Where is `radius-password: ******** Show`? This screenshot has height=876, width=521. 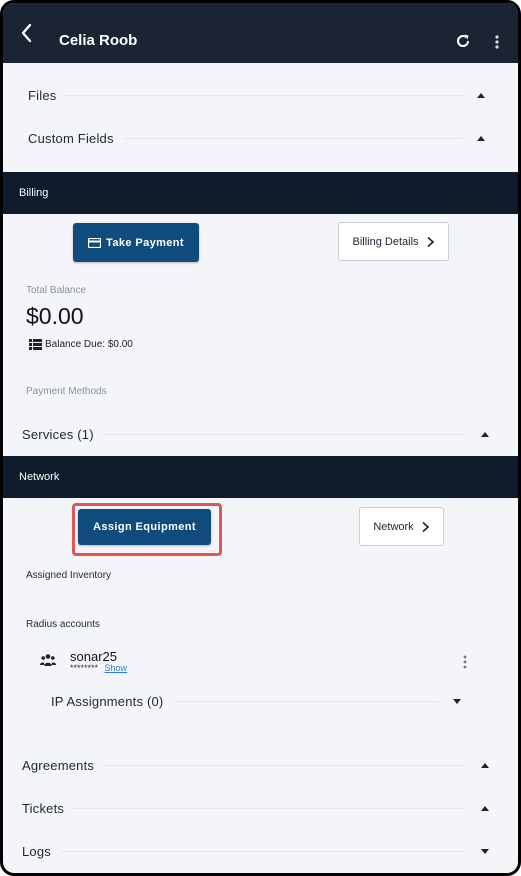 radius-password: ******** Show is located at coordinates (98, 668).